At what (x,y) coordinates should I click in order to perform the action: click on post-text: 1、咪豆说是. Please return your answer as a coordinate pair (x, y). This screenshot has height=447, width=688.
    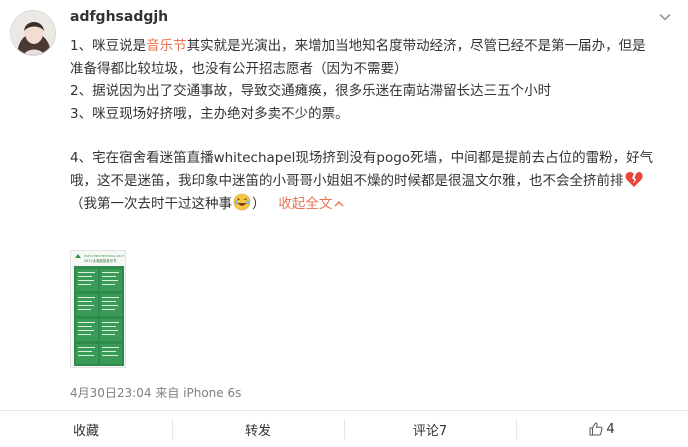
    Looking at the image, I should click on (108, 46).